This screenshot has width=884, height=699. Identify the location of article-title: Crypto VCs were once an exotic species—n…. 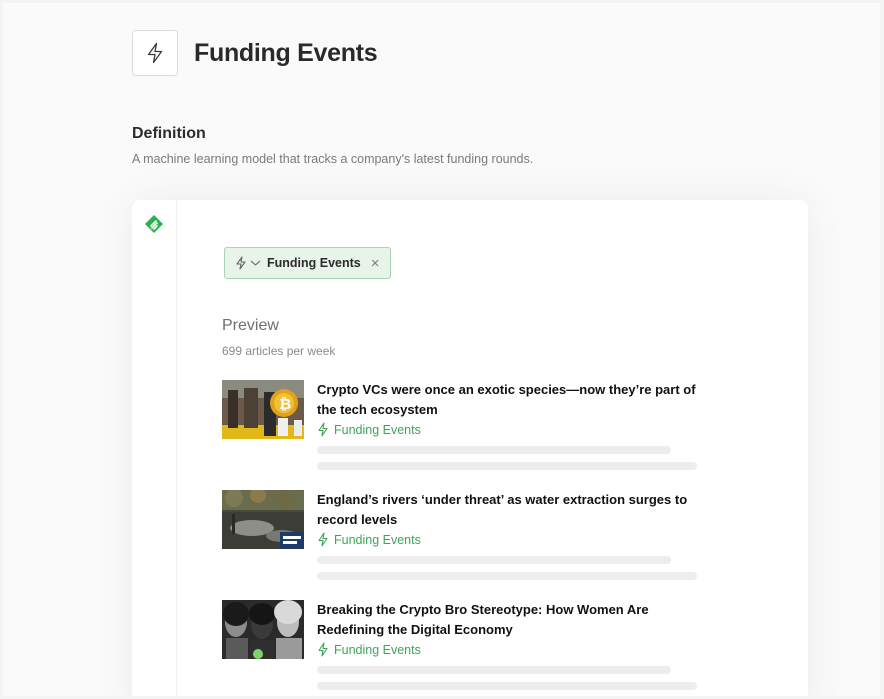
(517, 400).